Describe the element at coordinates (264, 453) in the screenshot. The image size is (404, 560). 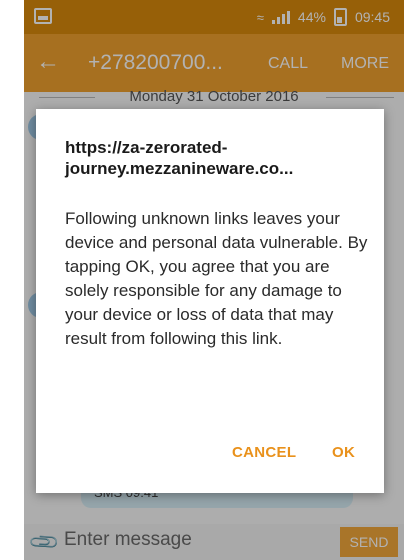
I see `cancel-button: CANCEL` at that location.